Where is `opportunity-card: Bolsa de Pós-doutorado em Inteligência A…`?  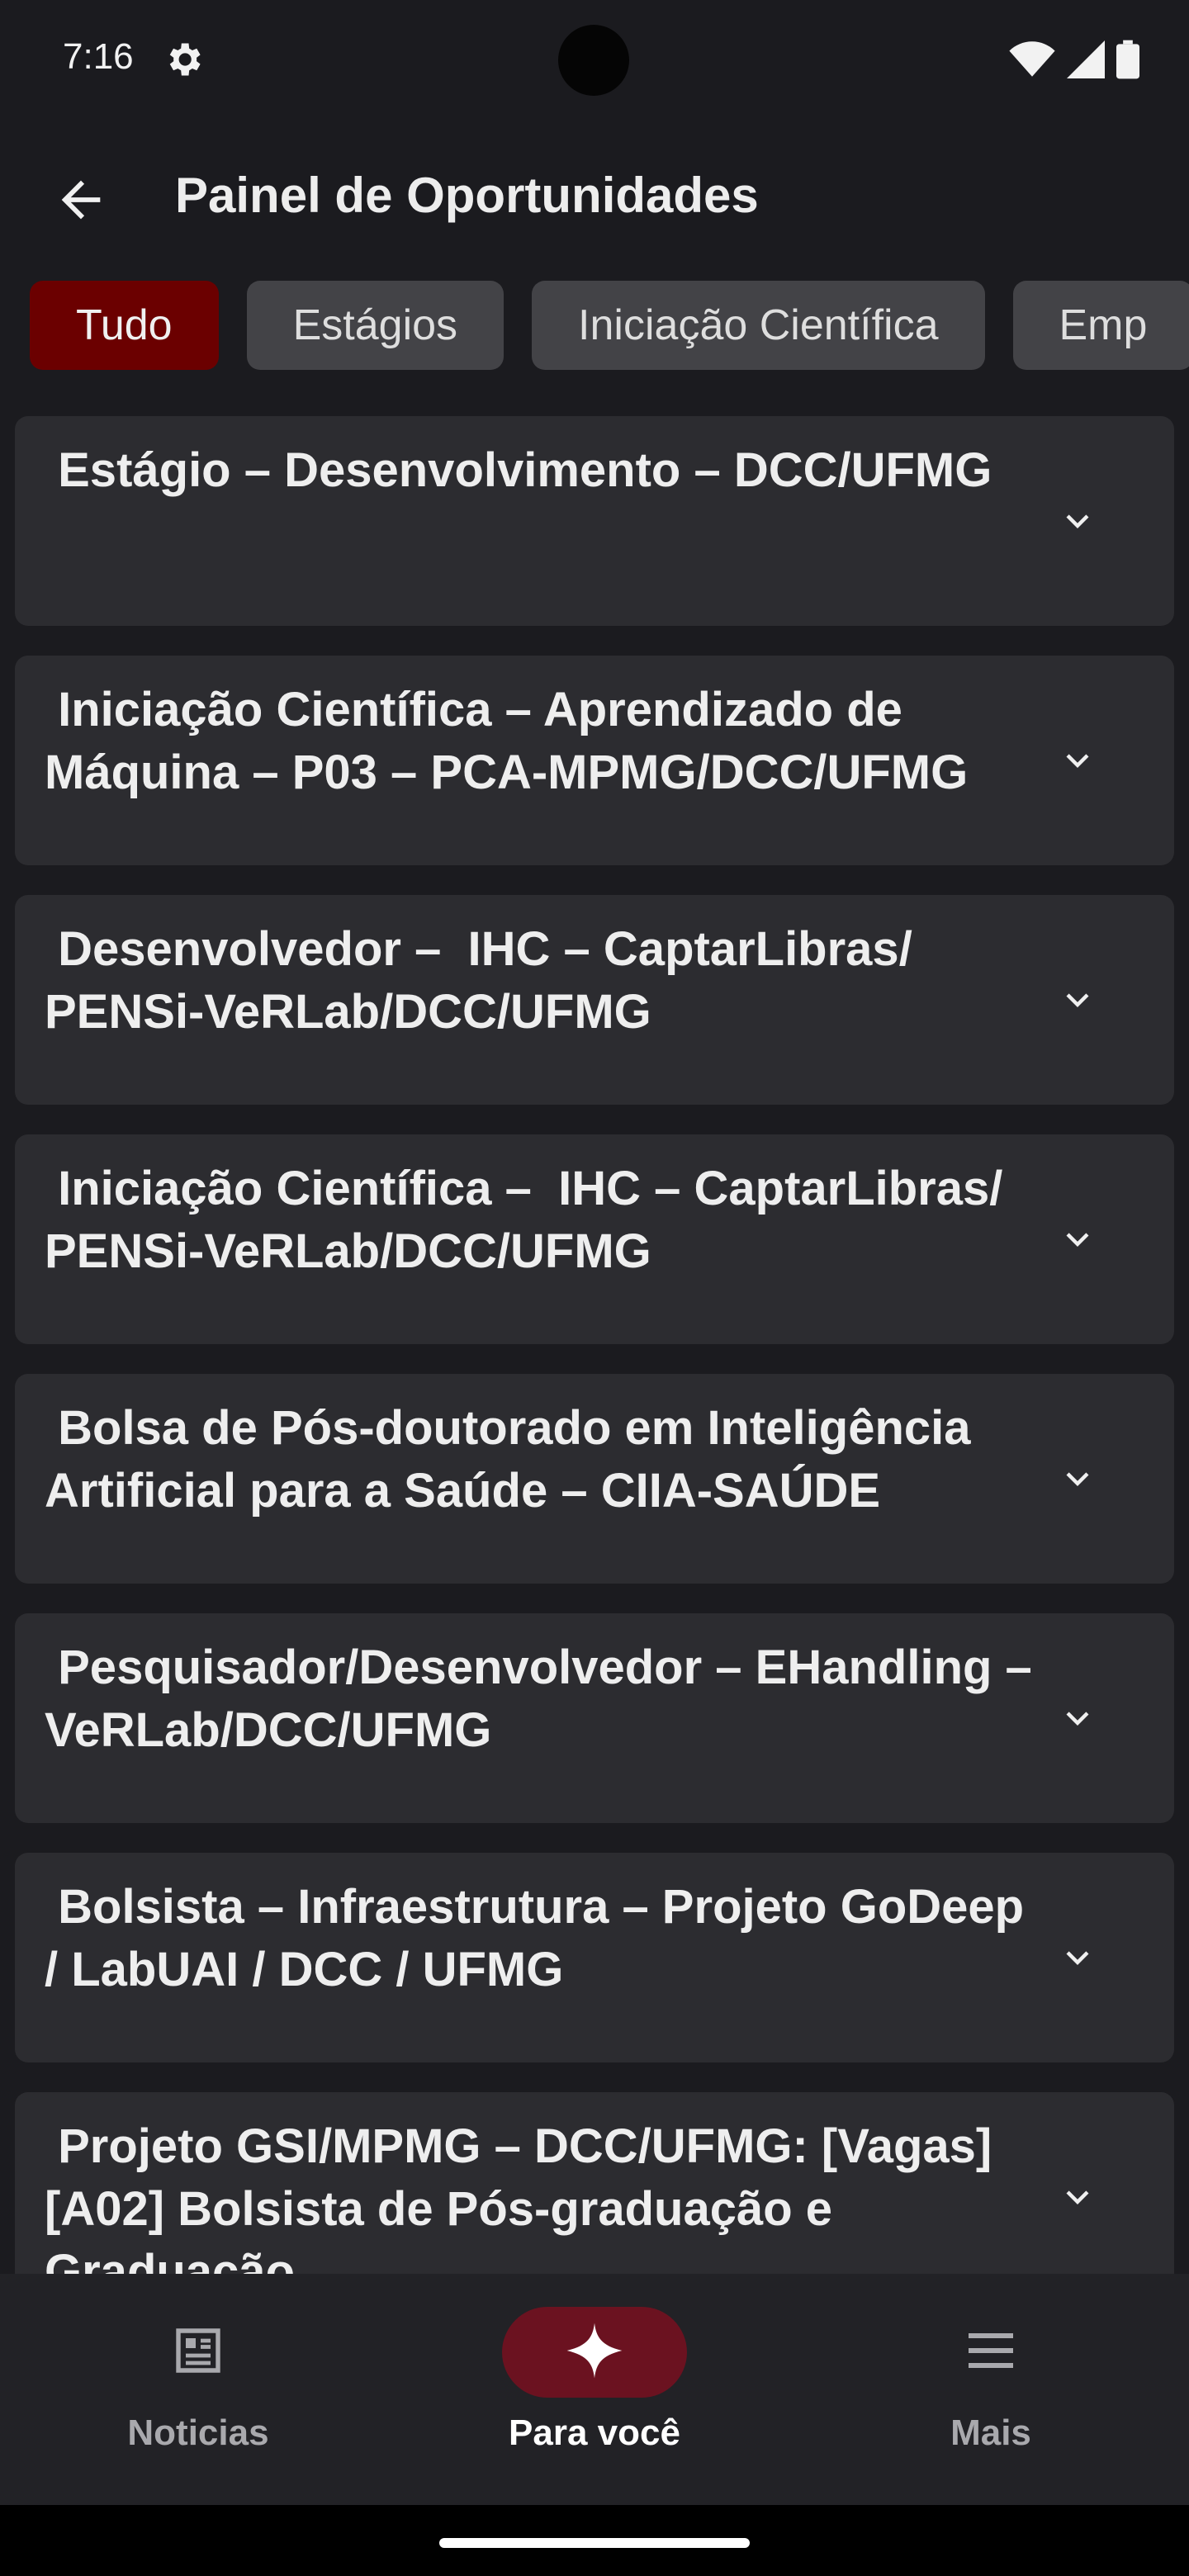
opportunity-card: Bolsa de Pós-doutorado em Inteligência A… is located at coordinates (594, 1479).